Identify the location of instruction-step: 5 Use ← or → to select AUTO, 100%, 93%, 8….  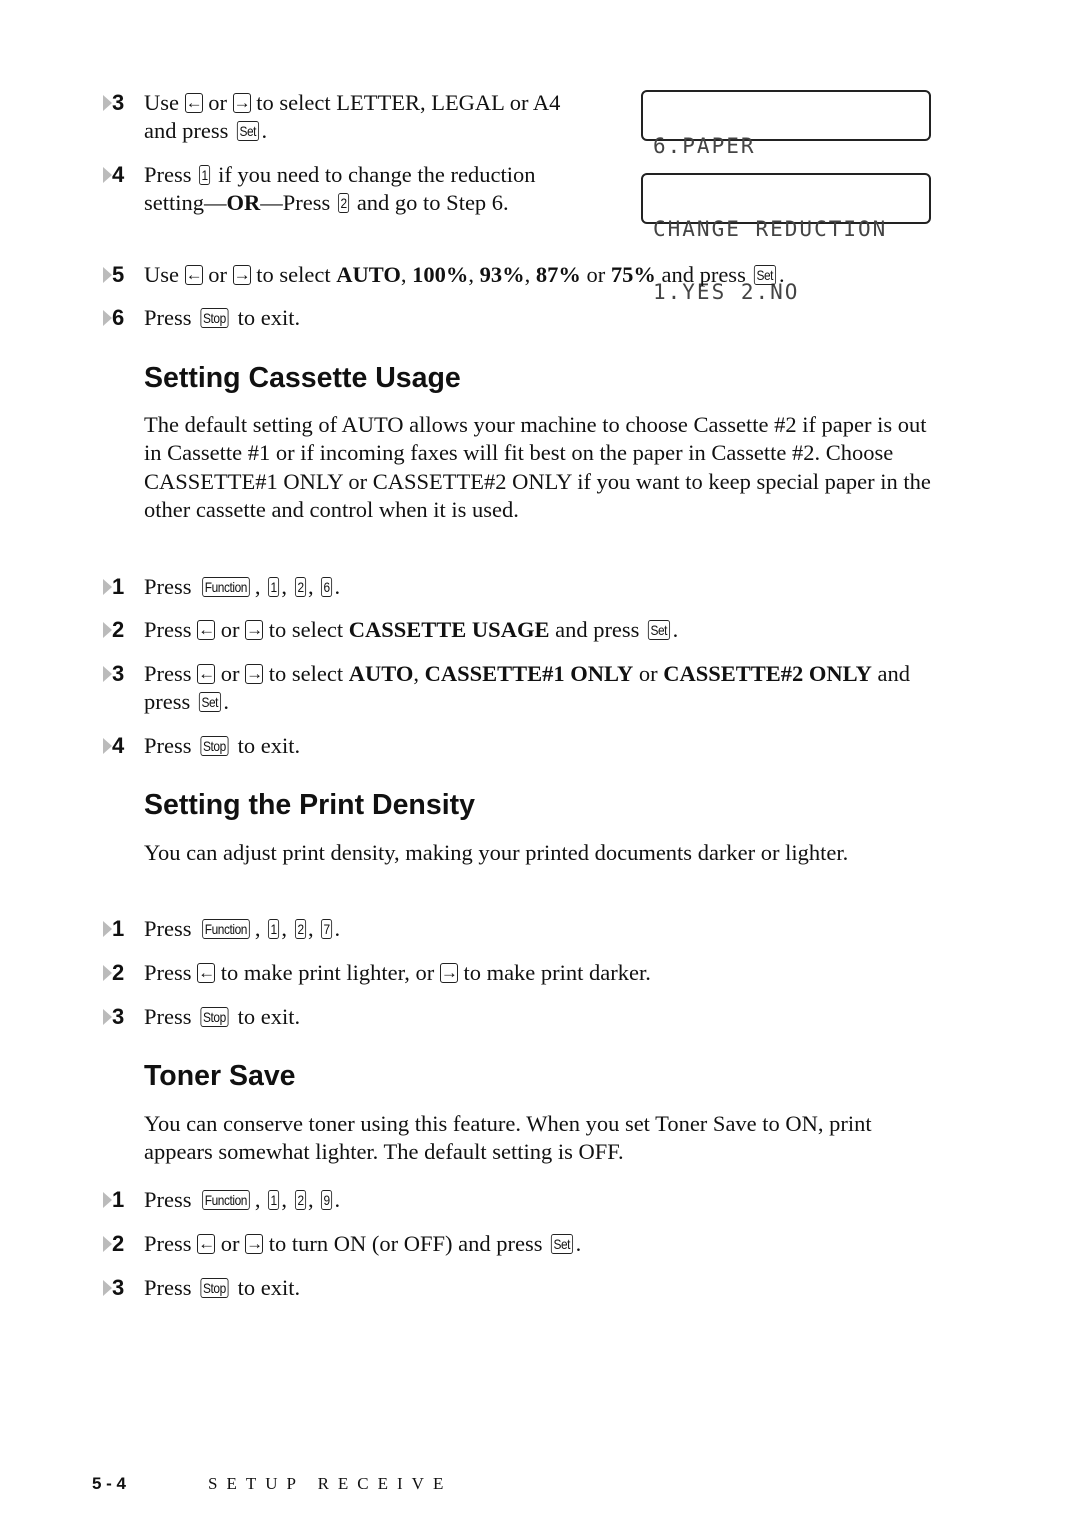
(523, 275).